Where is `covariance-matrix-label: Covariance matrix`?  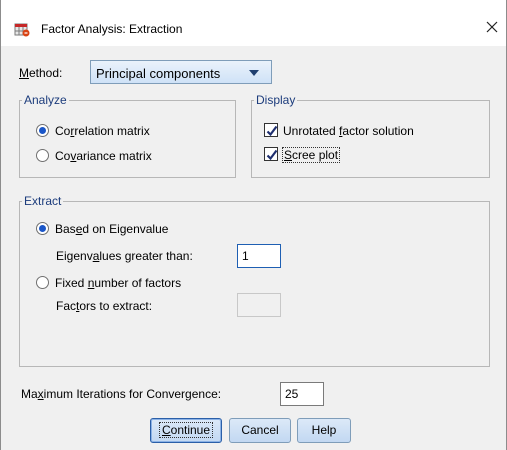 covariance-matrix-label: Covariance matrix is located at coordinates (103, 156).